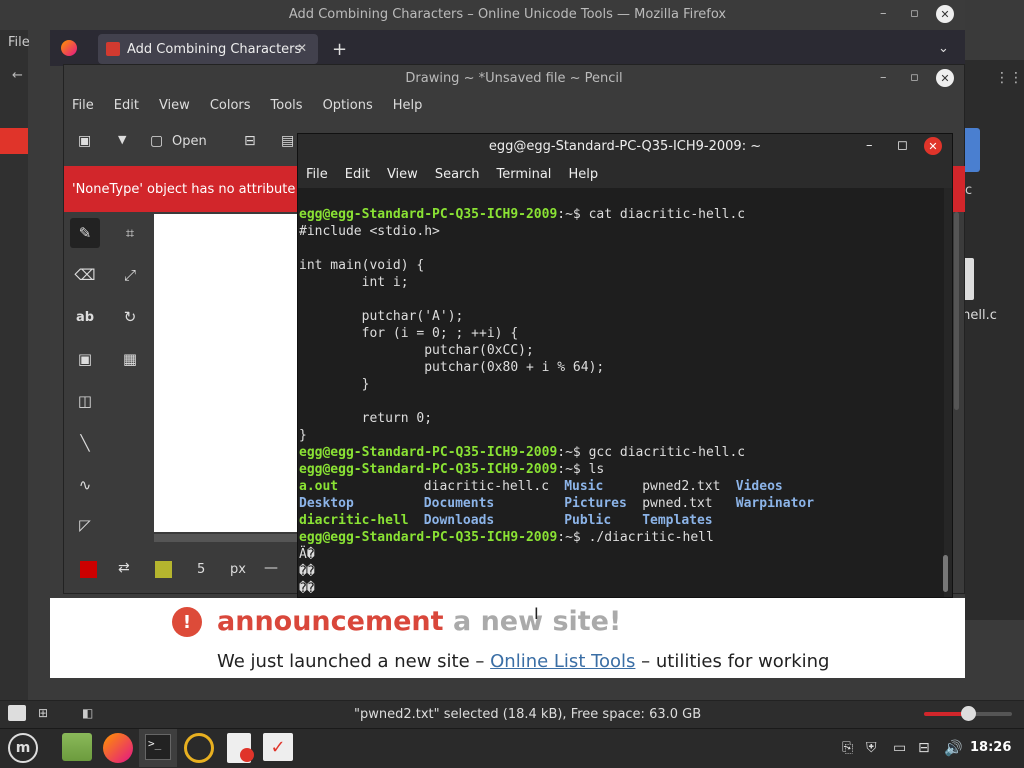 This screenshot has width=1024, height=768. What do you see at coordinates (83, 105) in the screenshot?
I see `pencil-menu-file: File` at bounding box center [83, 105].